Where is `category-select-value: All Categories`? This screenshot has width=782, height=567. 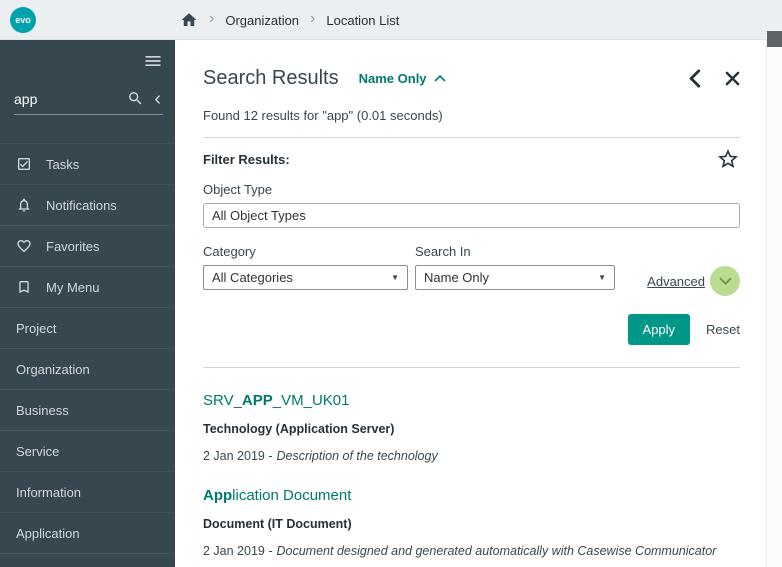
category-select-value: All Categories is located at coordinates (252, 277).